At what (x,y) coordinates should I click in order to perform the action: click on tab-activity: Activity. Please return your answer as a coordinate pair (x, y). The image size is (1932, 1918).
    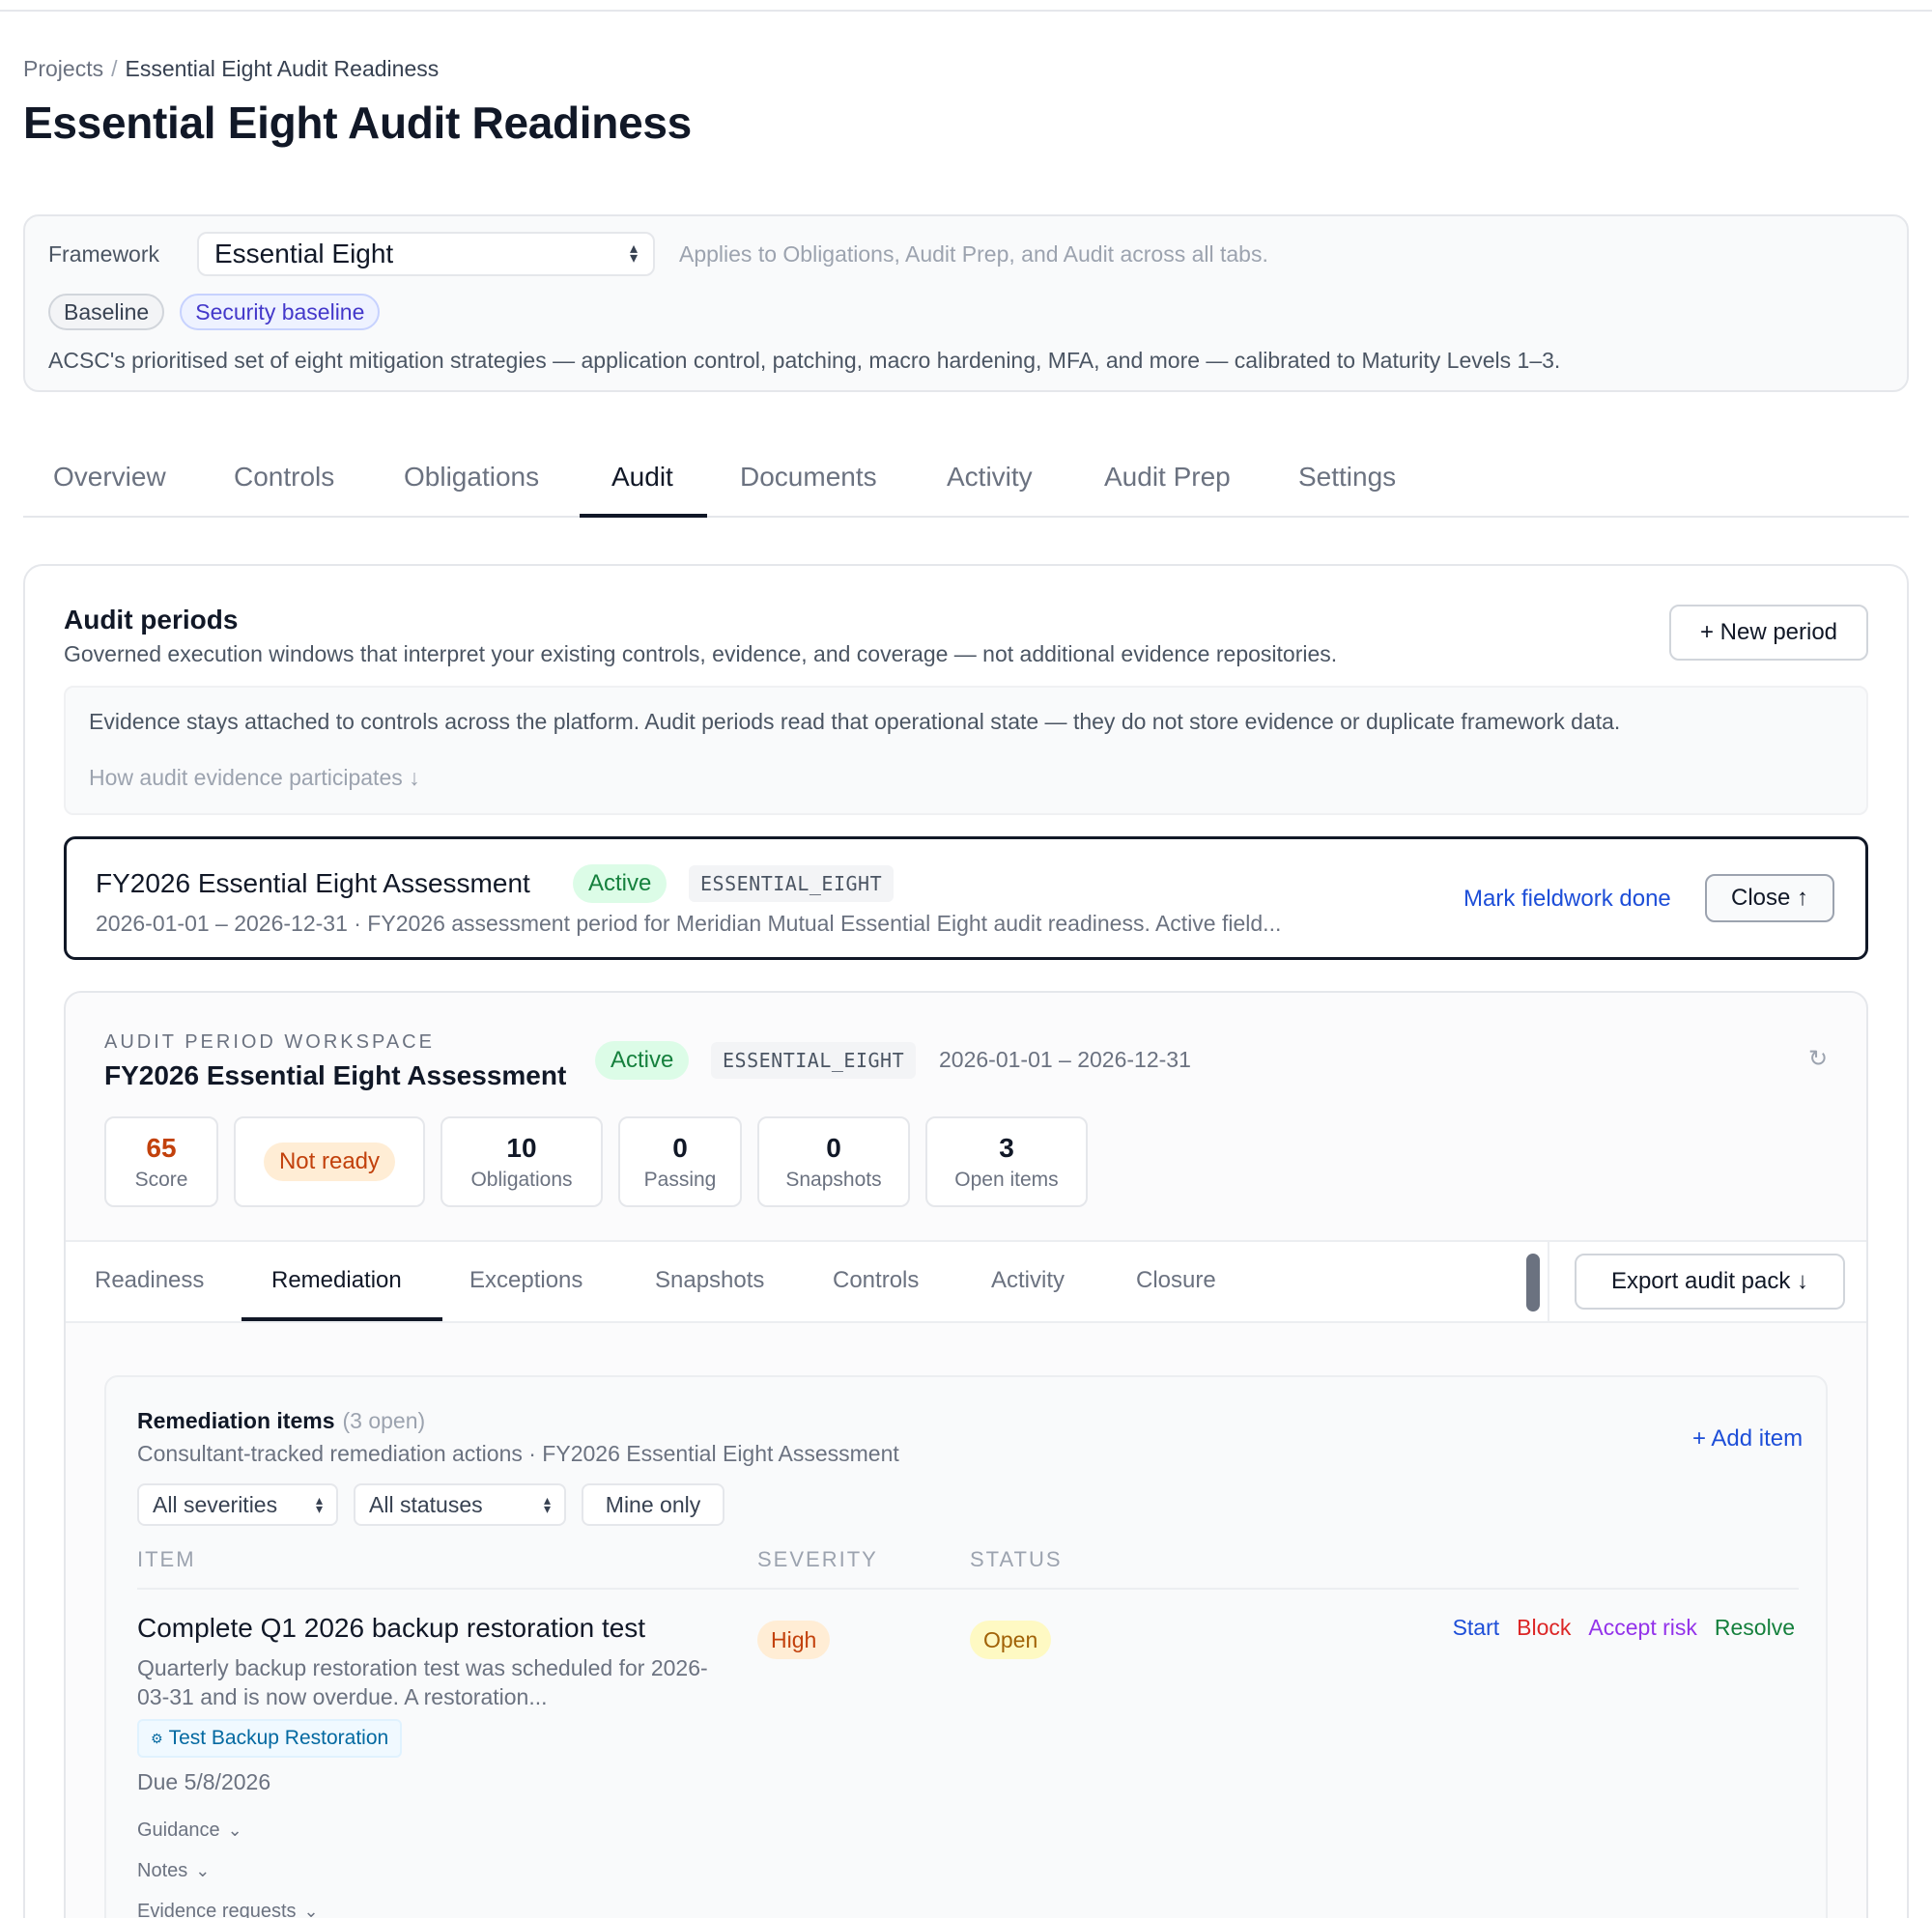
    Looking at the image, I should click on (990, 477).